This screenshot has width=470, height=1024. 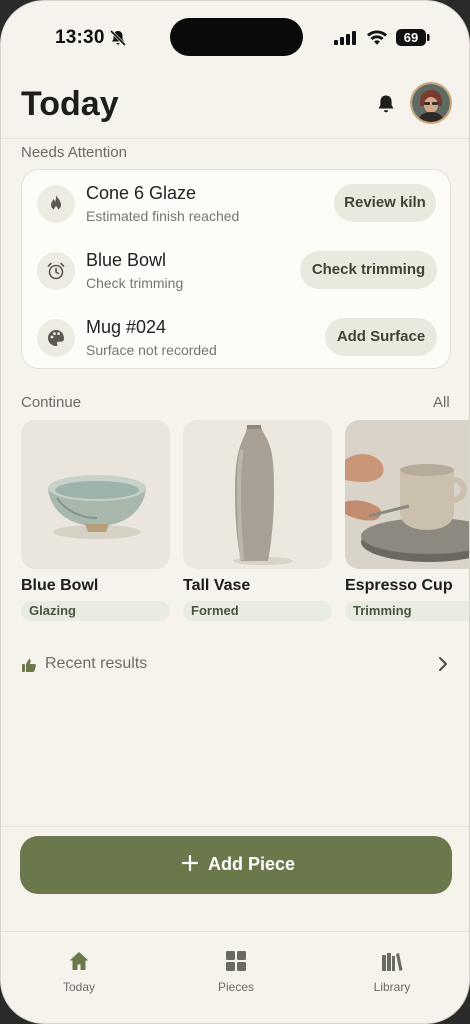 What do you see at coordinates (141, 193) in the screenshot?
I see `attention-item-title: Cone 6 Glaze` at bounding box center [141, 193].